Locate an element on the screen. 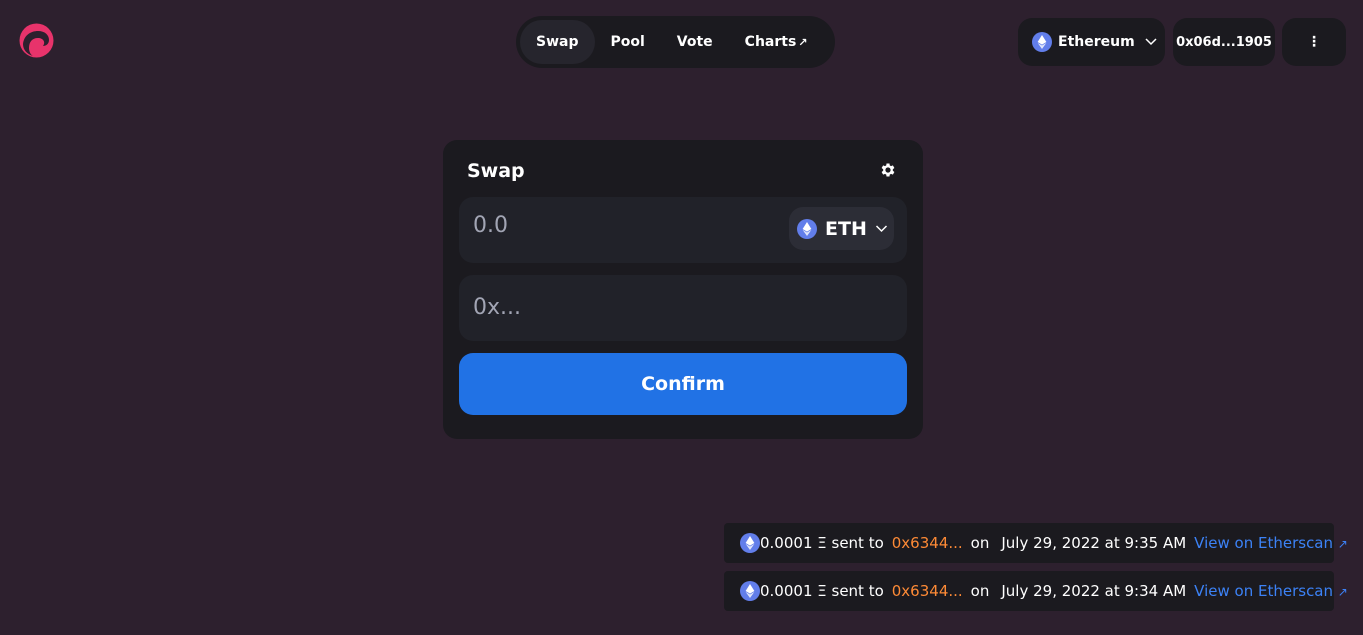 The width and height of the screenshot is (1363, 635). nav-charts: Charts ↗ is located at coordinates (776, 42).